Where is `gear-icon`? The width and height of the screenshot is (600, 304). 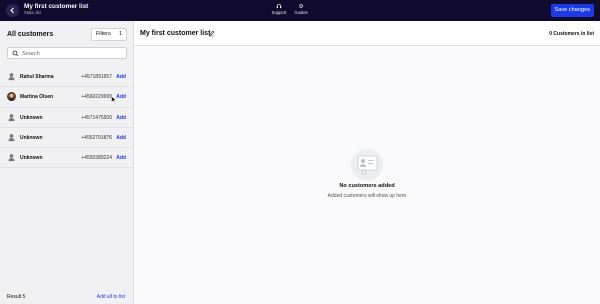 gear-icon is located at coordinates (301, 6).